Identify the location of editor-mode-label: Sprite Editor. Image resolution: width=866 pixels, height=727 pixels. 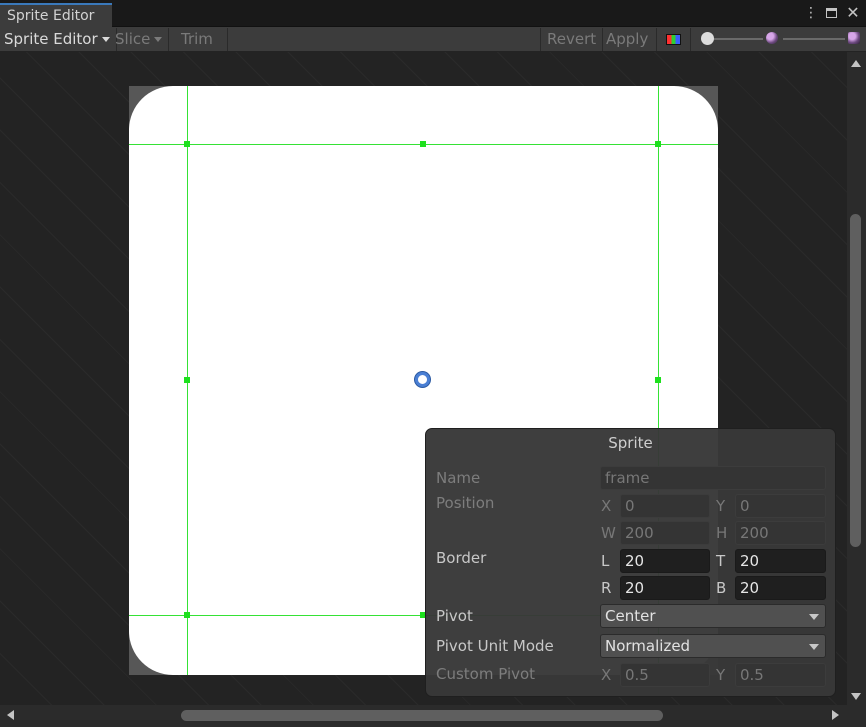
(51, 39).